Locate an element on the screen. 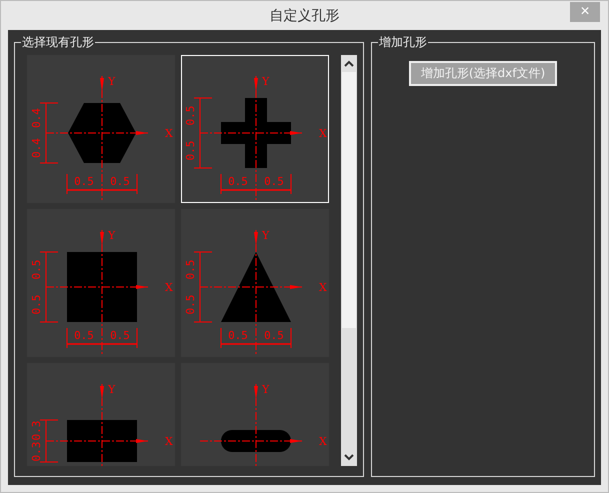  hole-shape-tile: X Y 0.4 0.4 0.5 0.5 is located at coordinates (101, 129).